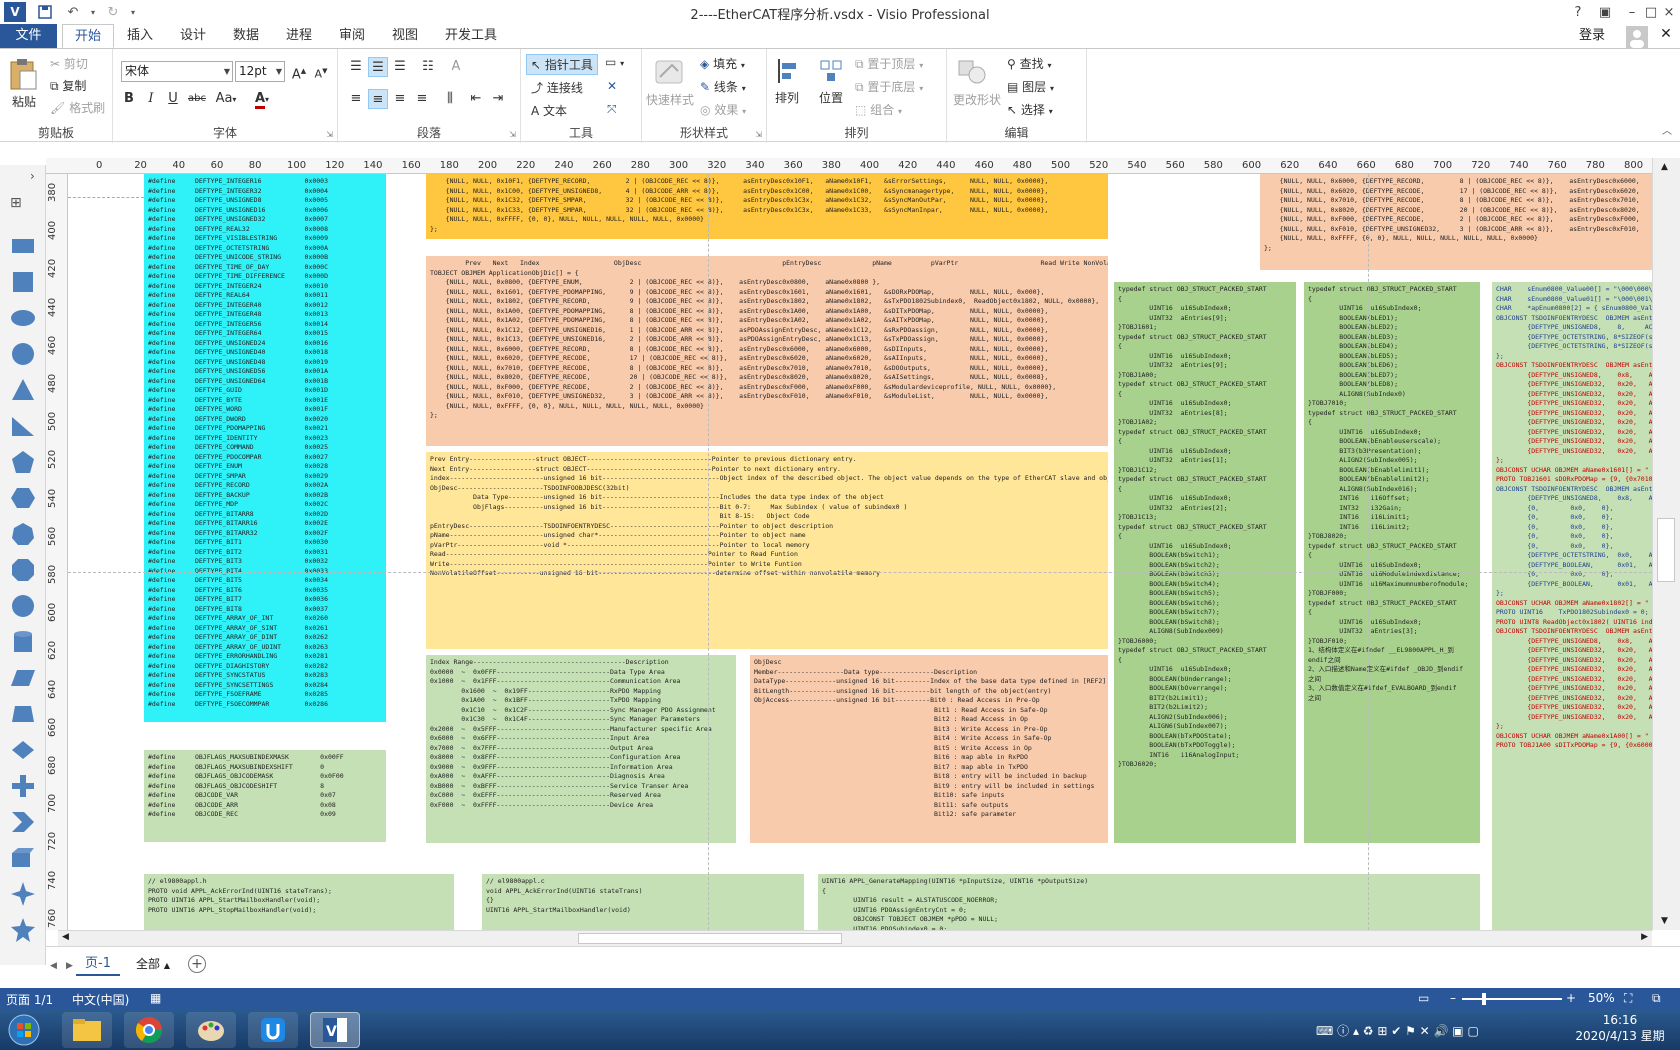 The width and height of the screenshot is (1680, 1050). What do you see at coordinates (1571, 998) in the screenshot?
I see `zoom-in-icon: +` at bounding box center [1571, 998].